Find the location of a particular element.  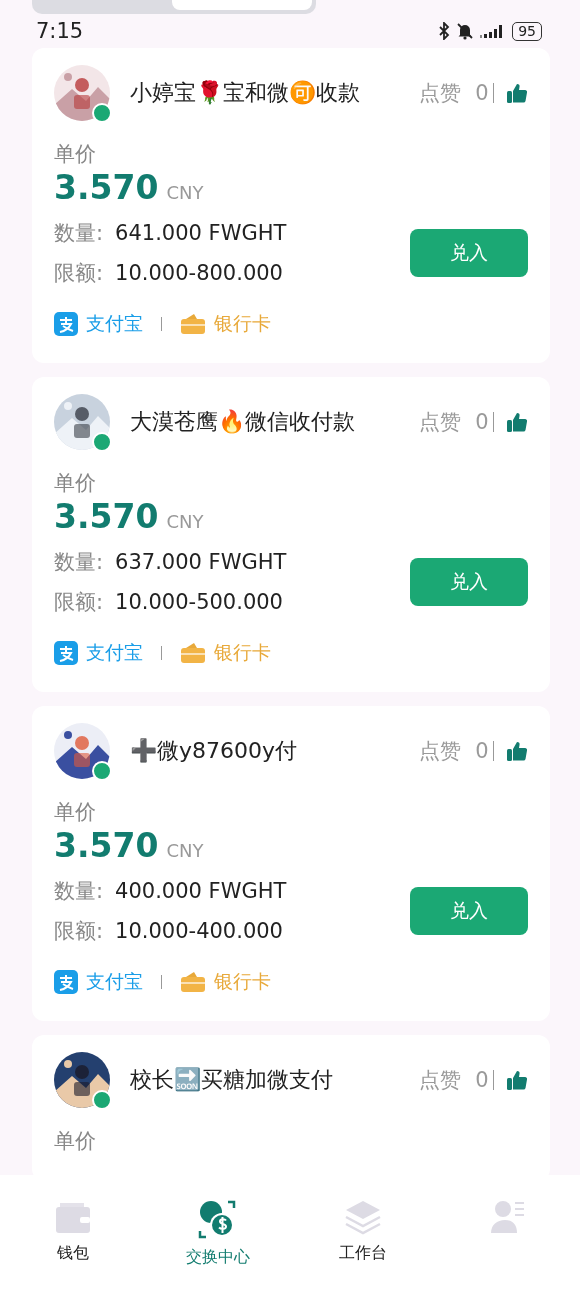

muted-bell-icon is located at coordinates (465, 31).